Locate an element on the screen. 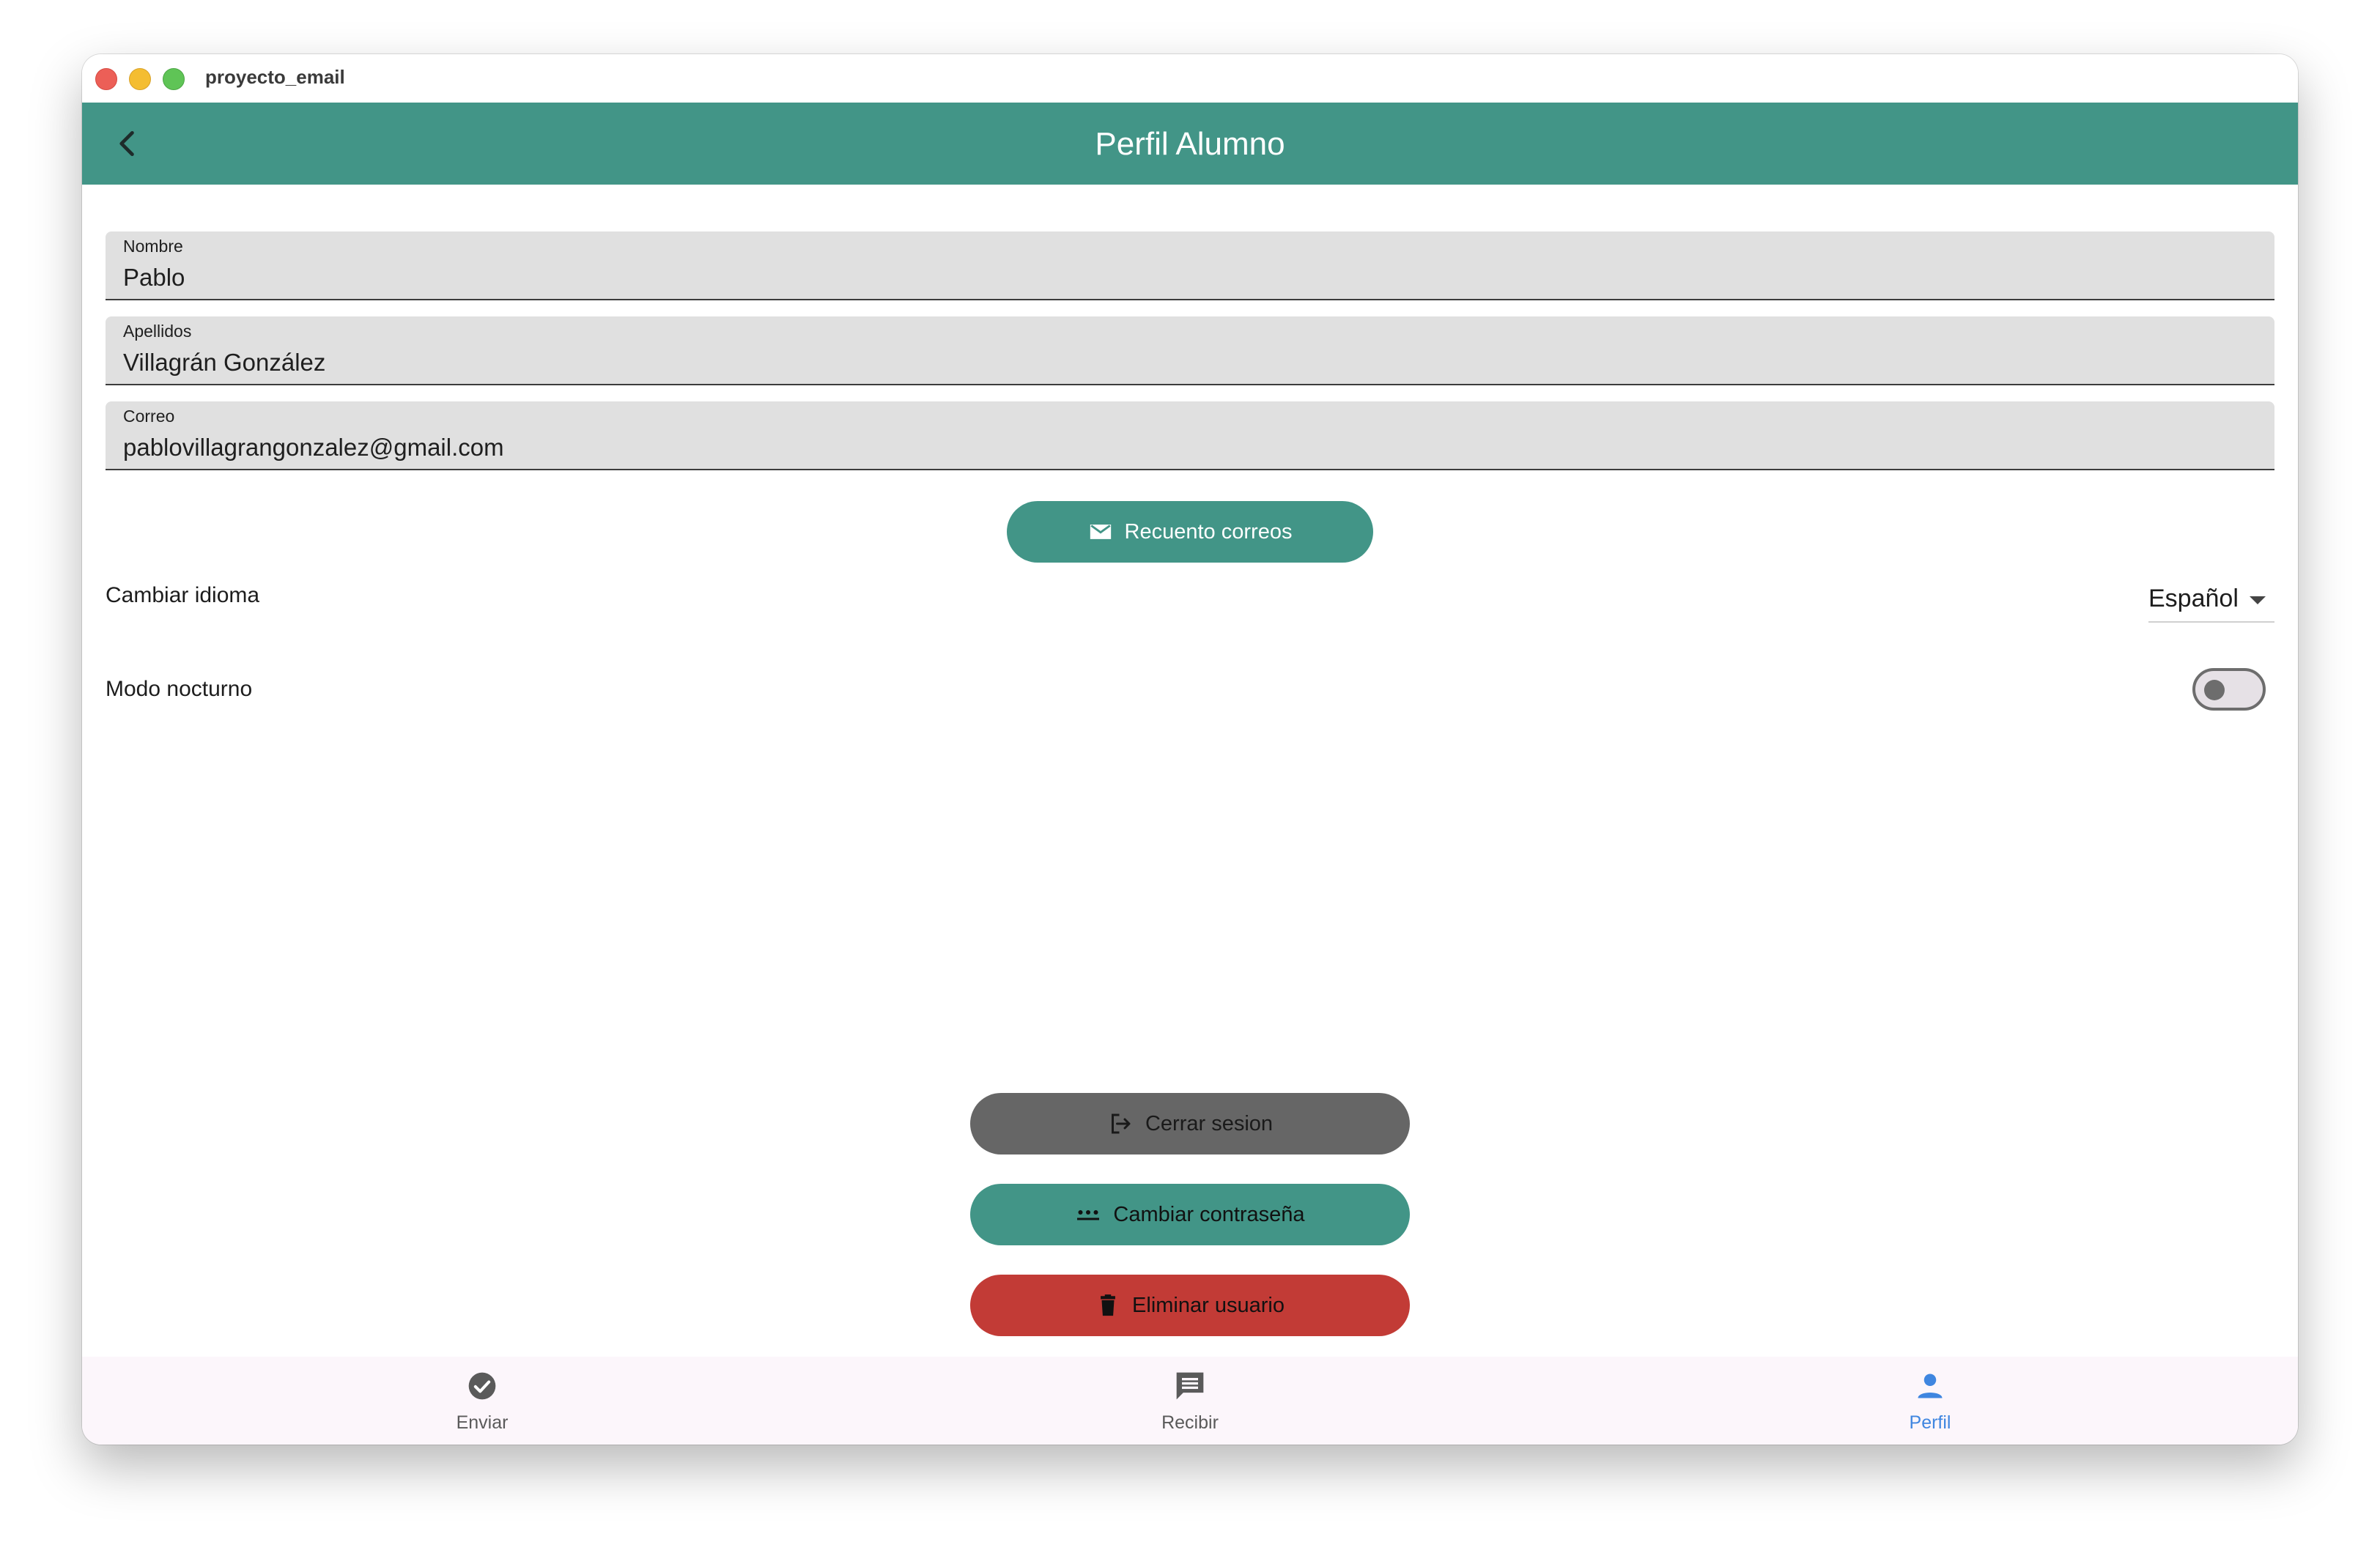 This screenshot has width=2380, height=1553. password-icon is located at coordinates (1088, 1215).